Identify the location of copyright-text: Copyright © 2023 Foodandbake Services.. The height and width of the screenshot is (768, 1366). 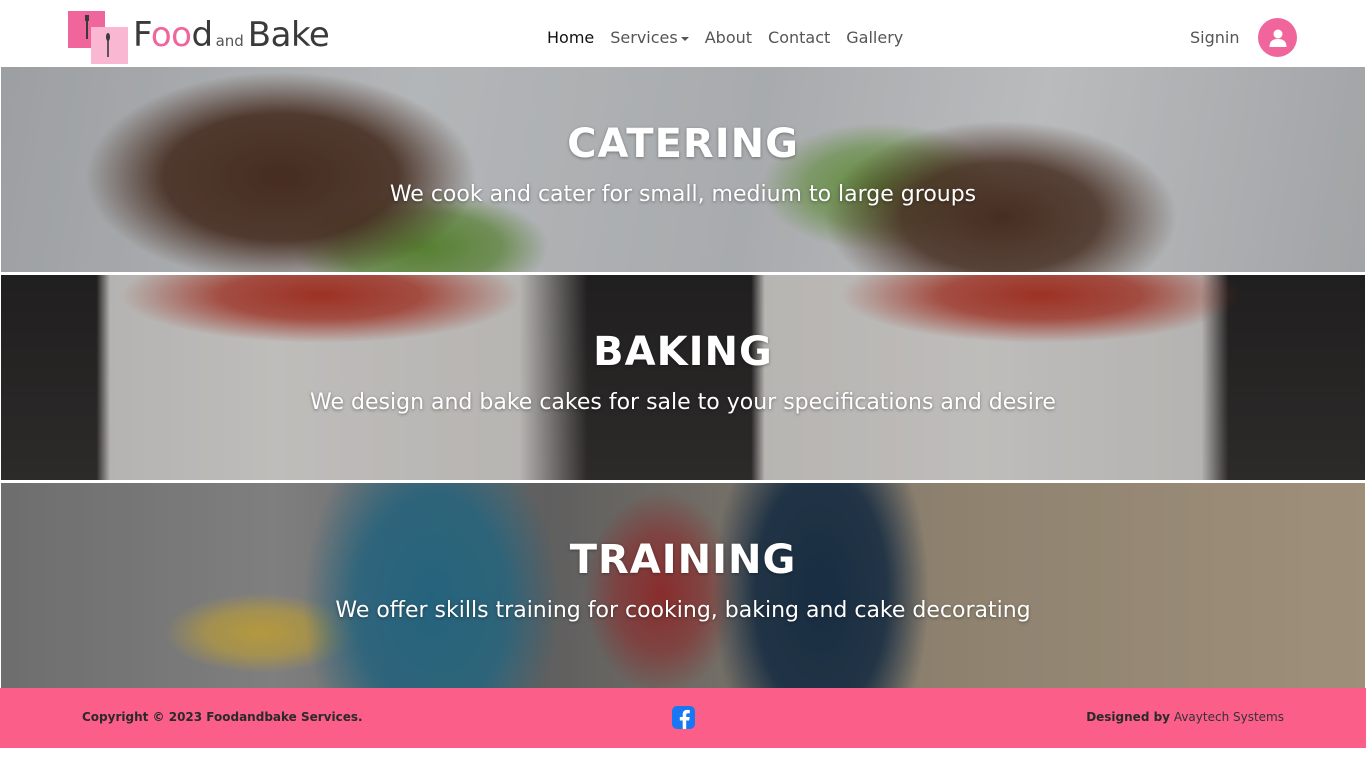
(222, 717).